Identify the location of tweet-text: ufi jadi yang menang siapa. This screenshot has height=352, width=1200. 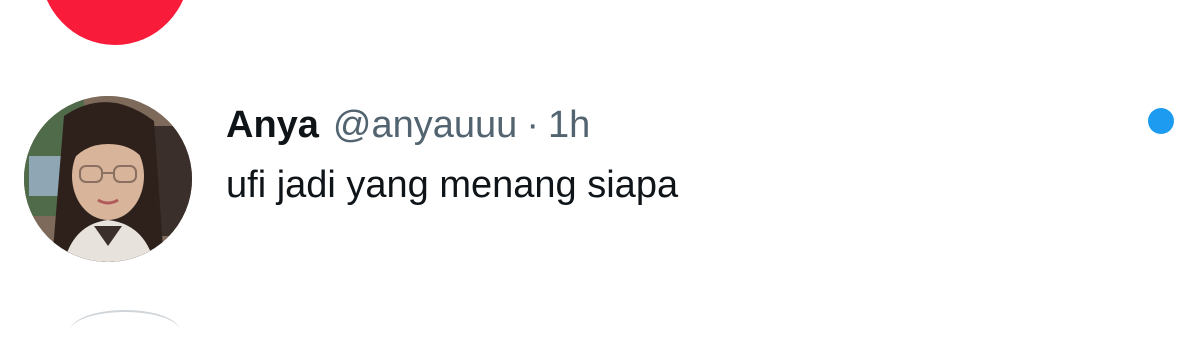
(452, 185).